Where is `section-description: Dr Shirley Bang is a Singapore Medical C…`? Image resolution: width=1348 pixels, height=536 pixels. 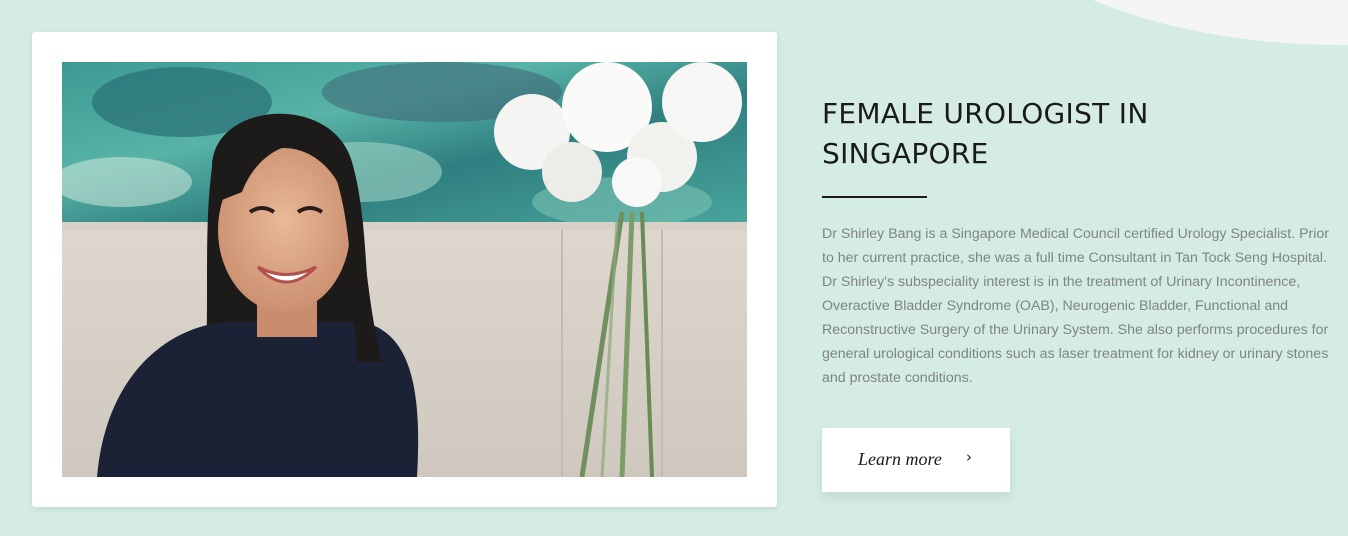
section-description: Dr Shirley Bang is a Singapore Medical C… is located at coordinates (1076, 306).